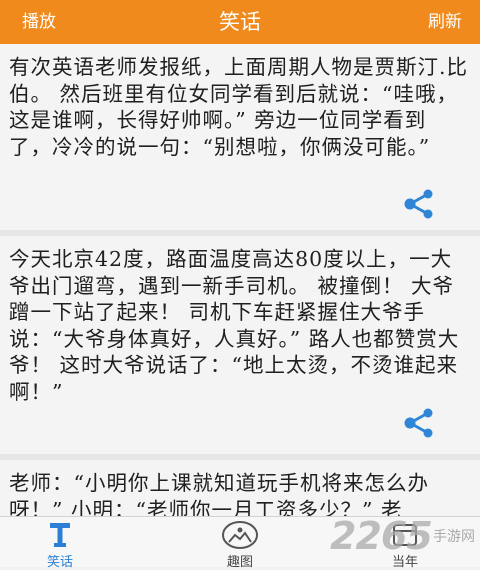 This screenshot has width=480, height=570. Describe the element at coordinates (239, 562) in the screenshot. I see `tab-label: 趣图` at that location.